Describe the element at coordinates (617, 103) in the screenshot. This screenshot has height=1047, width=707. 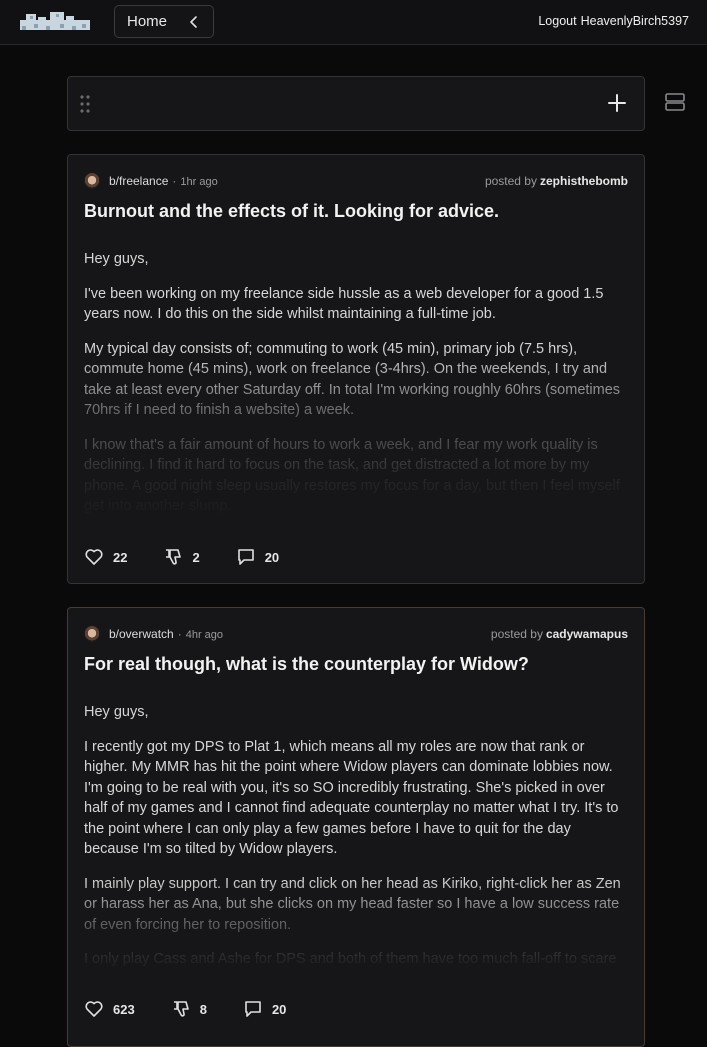
I see `plus-icon` at that location.